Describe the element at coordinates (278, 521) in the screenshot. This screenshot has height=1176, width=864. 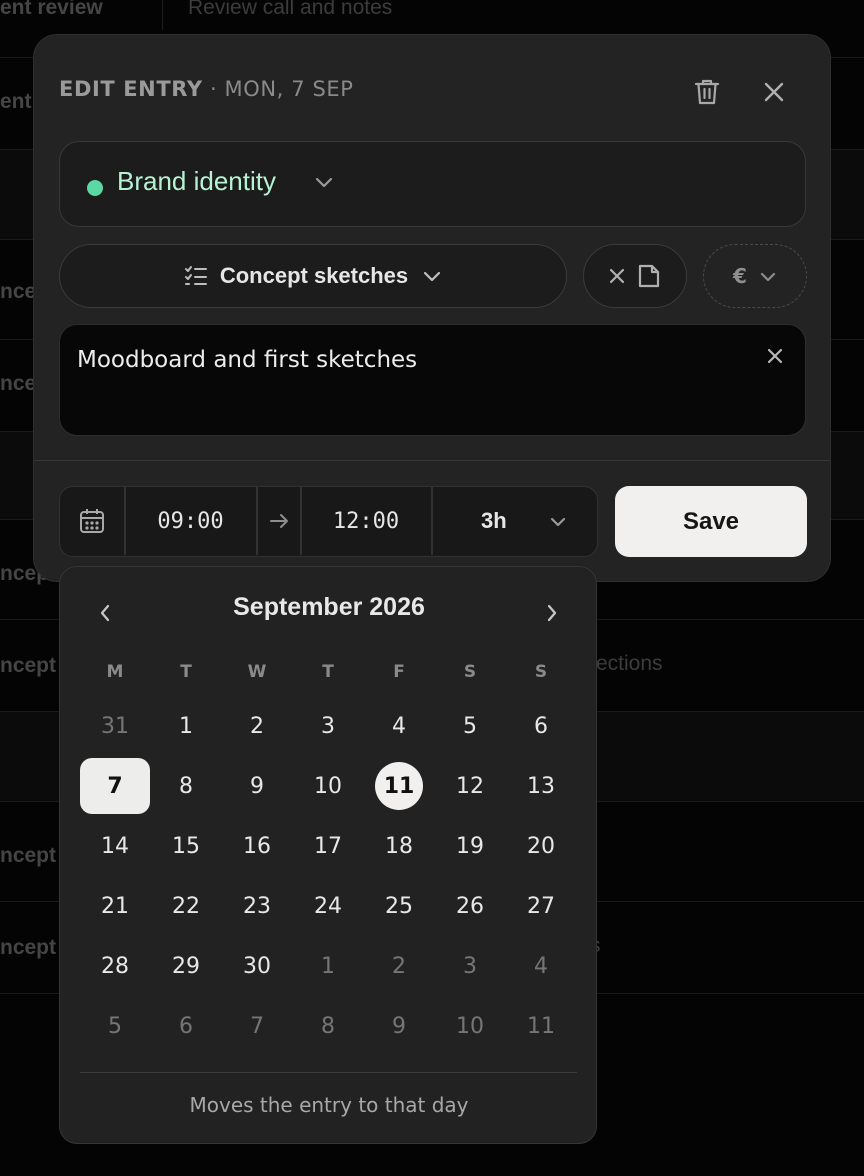
I see `arrow-right-icon` at that location.